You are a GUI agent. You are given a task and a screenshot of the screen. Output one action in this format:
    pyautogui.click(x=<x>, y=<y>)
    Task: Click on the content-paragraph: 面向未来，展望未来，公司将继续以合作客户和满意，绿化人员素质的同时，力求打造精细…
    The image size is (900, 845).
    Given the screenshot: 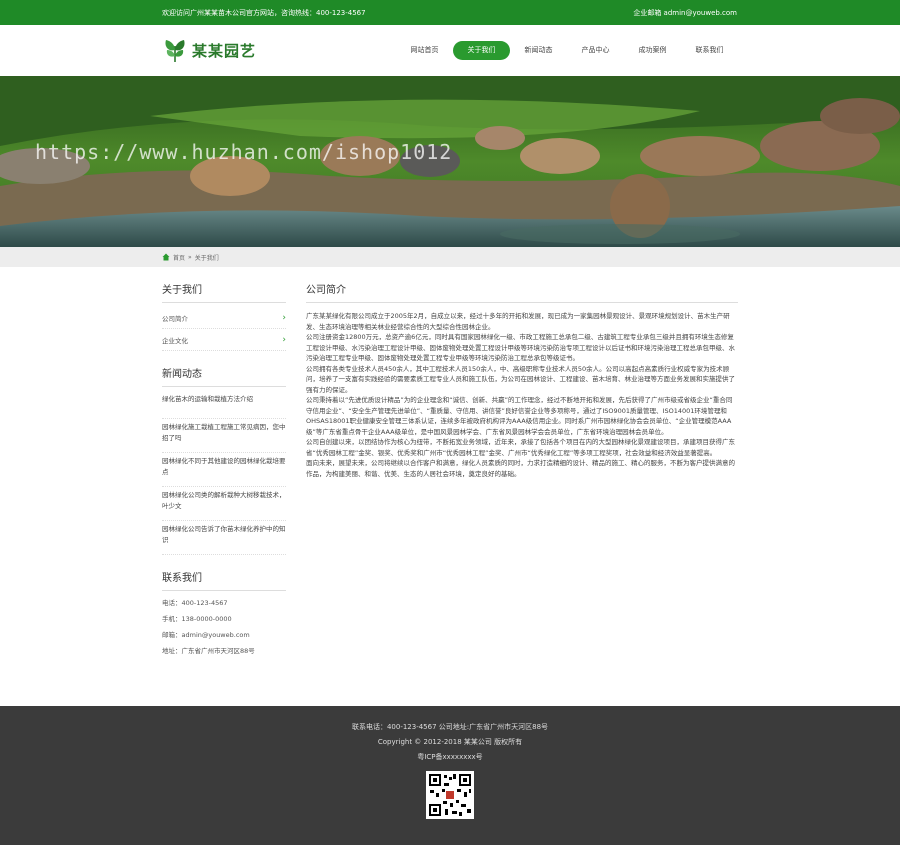 What is the action you would take?
    pyautogui.click(x=520, y=468)
    